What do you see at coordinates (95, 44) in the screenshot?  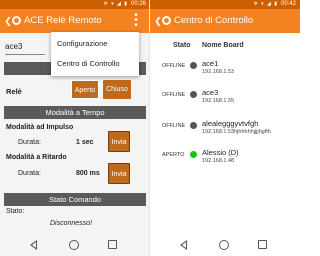 I see `menu-item-configurazione: Configurazione` at bounding box center [95, 44].